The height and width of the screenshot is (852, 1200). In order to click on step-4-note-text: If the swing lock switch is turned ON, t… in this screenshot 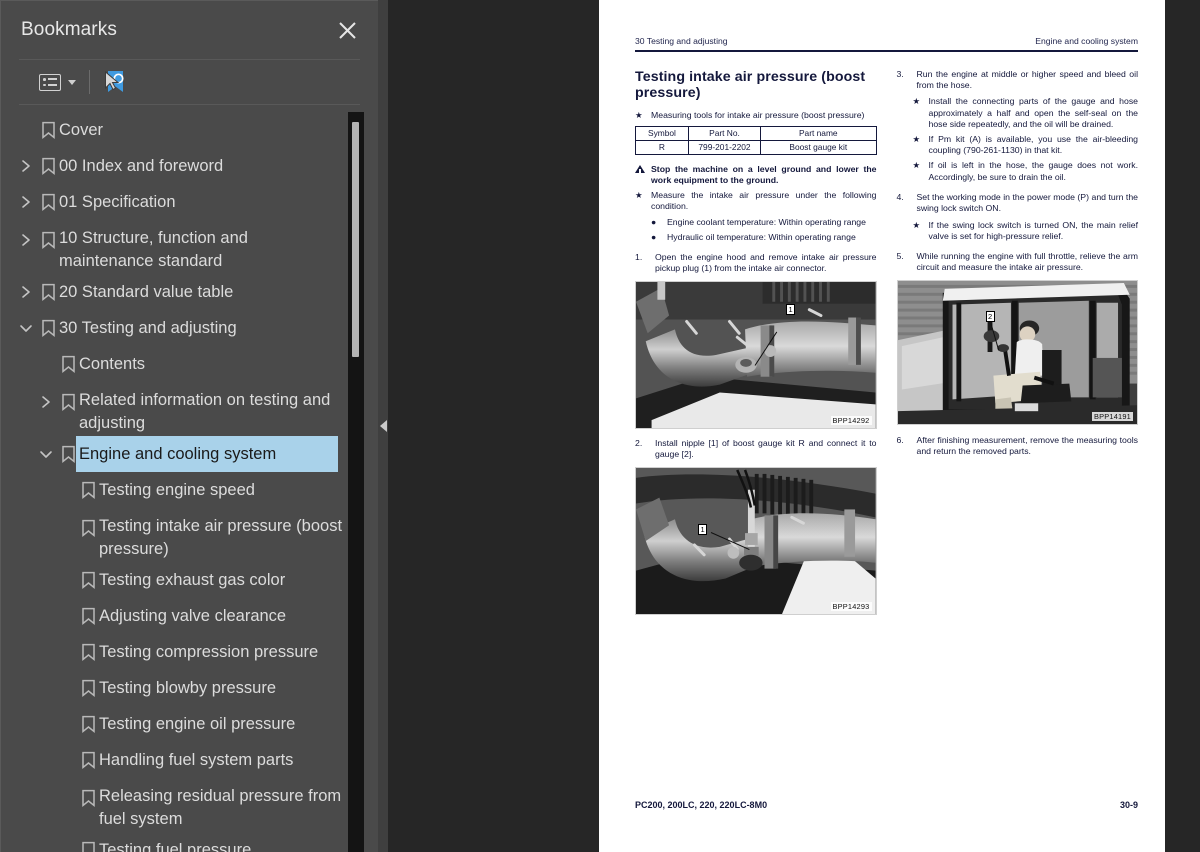, I will do `click(1033, 230)`.